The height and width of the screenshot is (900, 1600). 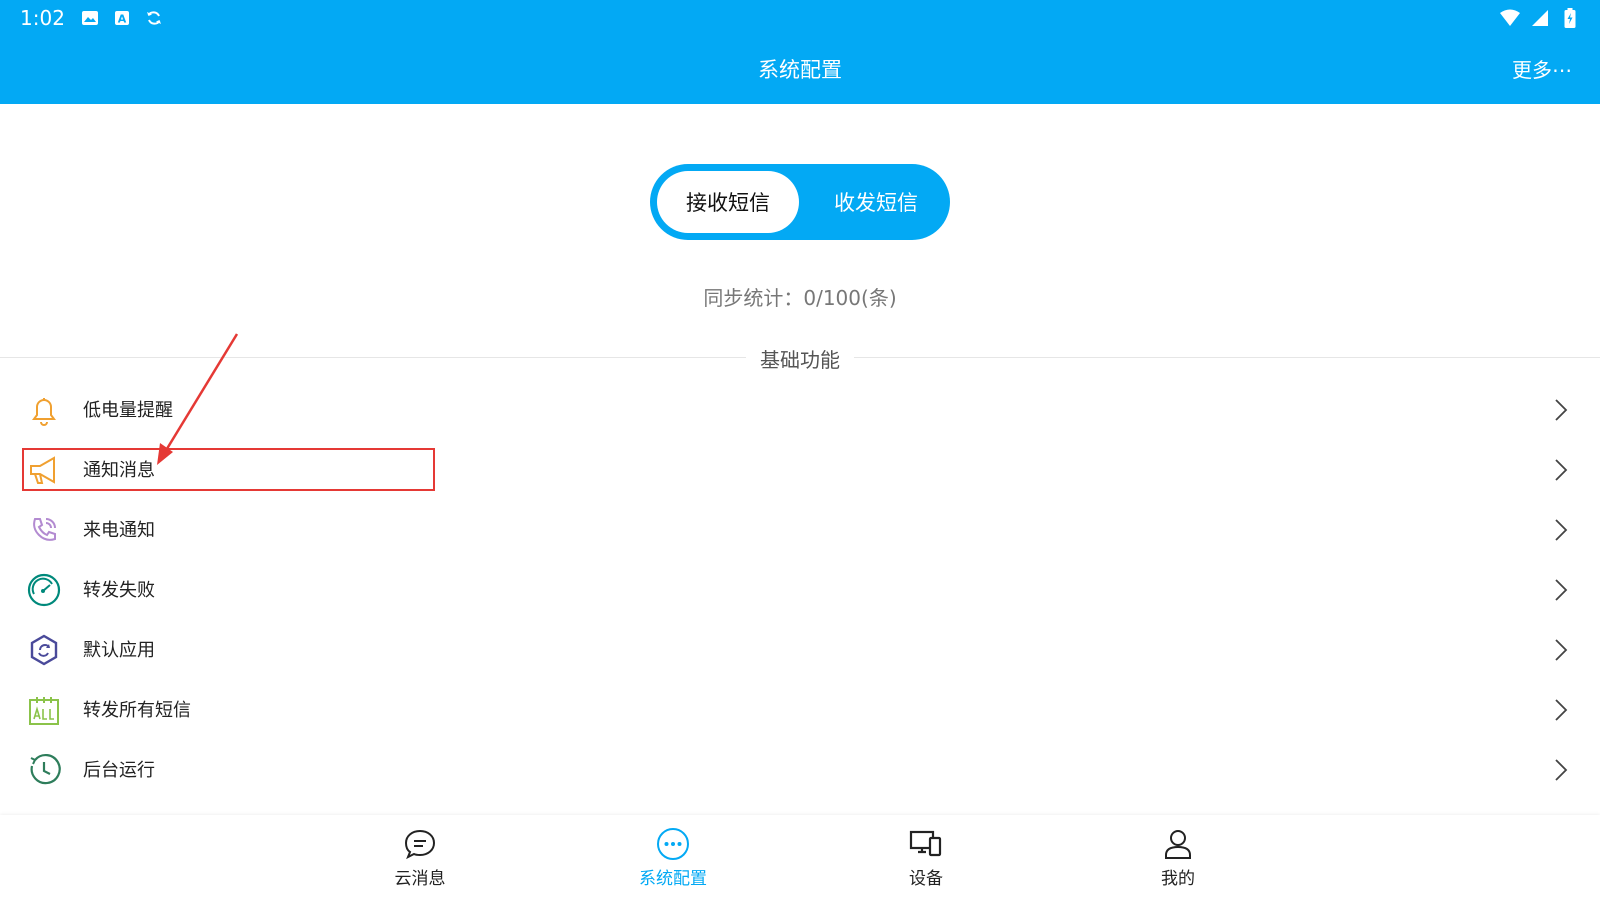 What do you see at coordinates (800, 410) in the screenshot?
I see `menu-item-low-battery: 低电量提醒` at bounding box center [800, 410].